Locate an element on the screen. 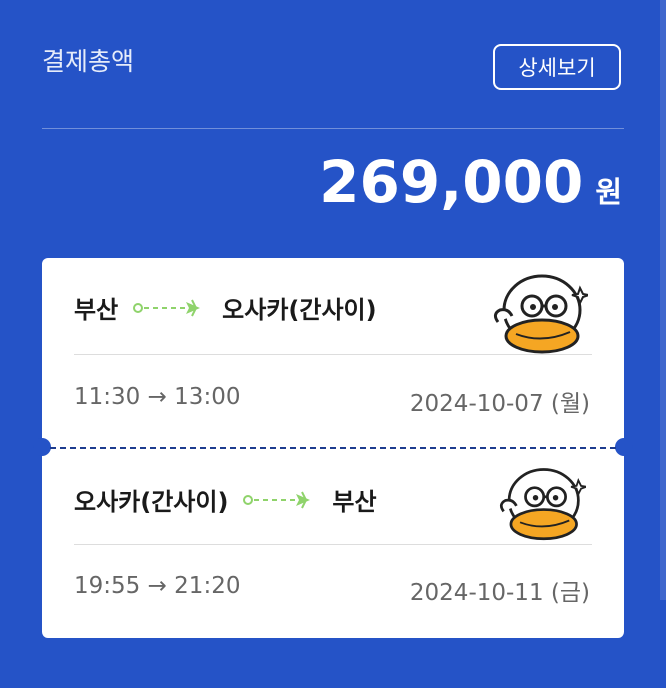 This screenshot has height=688, width=666. header-divider is located at coordinates (333, 128).